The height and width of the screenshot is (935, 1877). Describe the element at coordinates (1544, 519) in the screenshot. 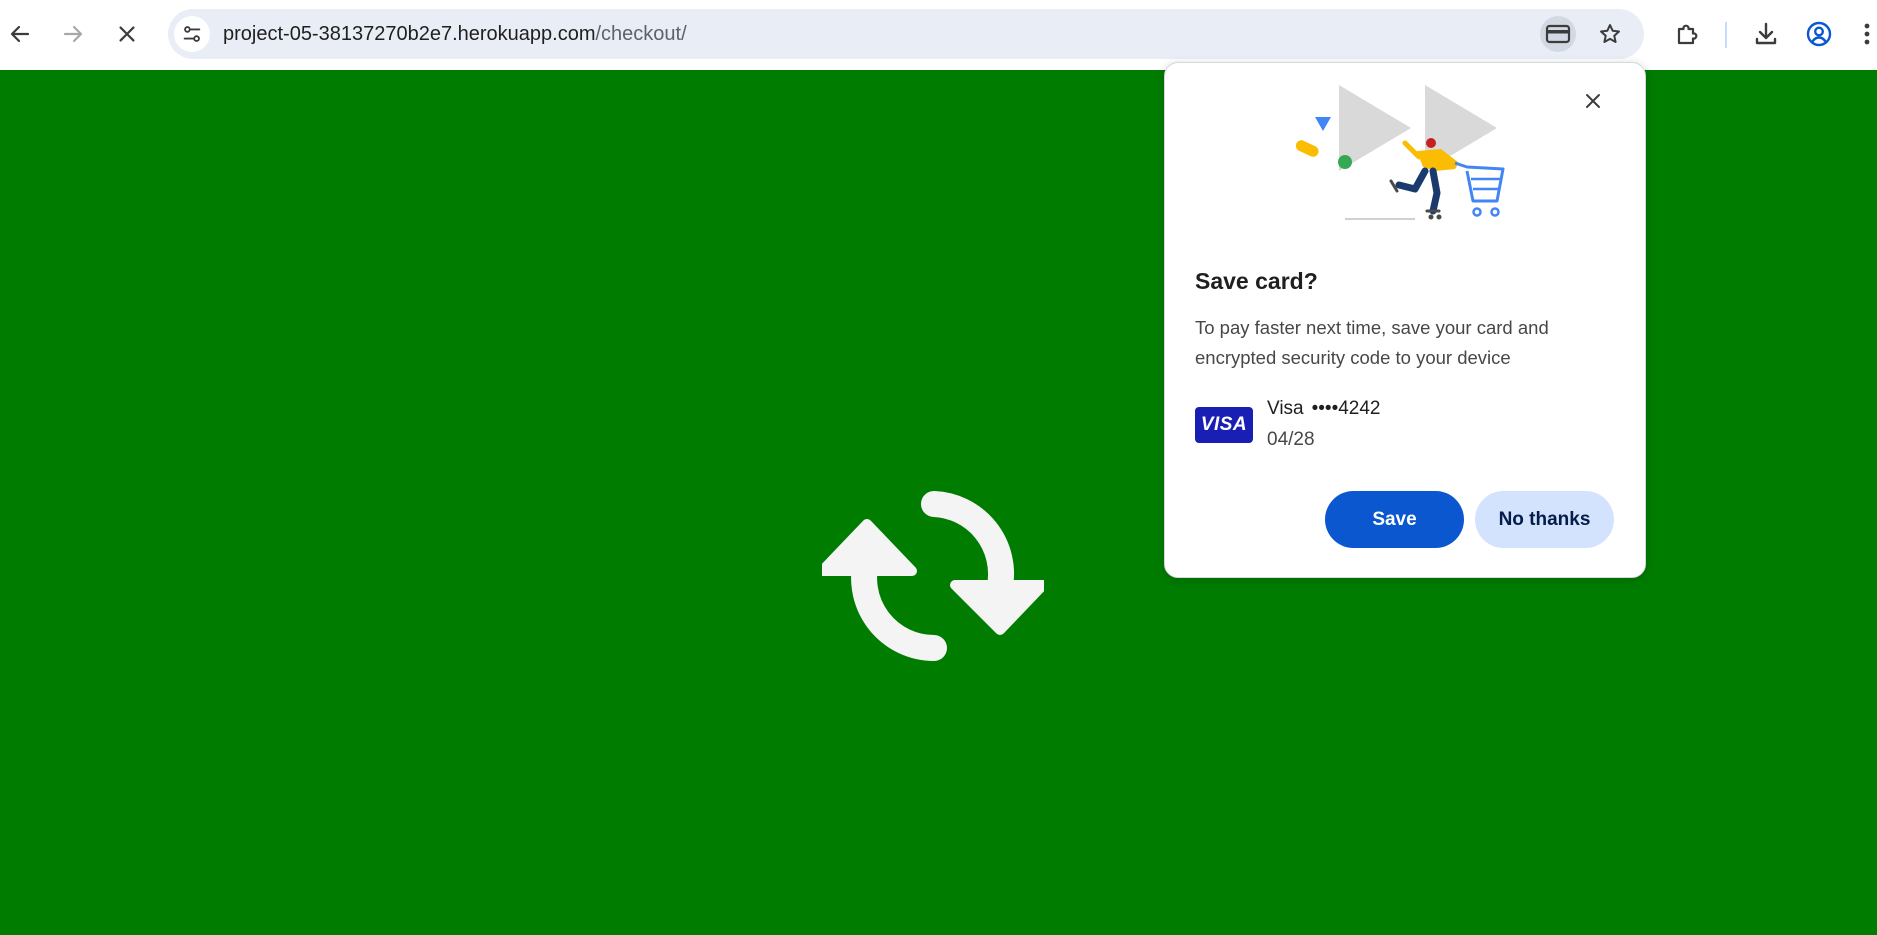

I see `no-thanks-button: No thanks` at that location.